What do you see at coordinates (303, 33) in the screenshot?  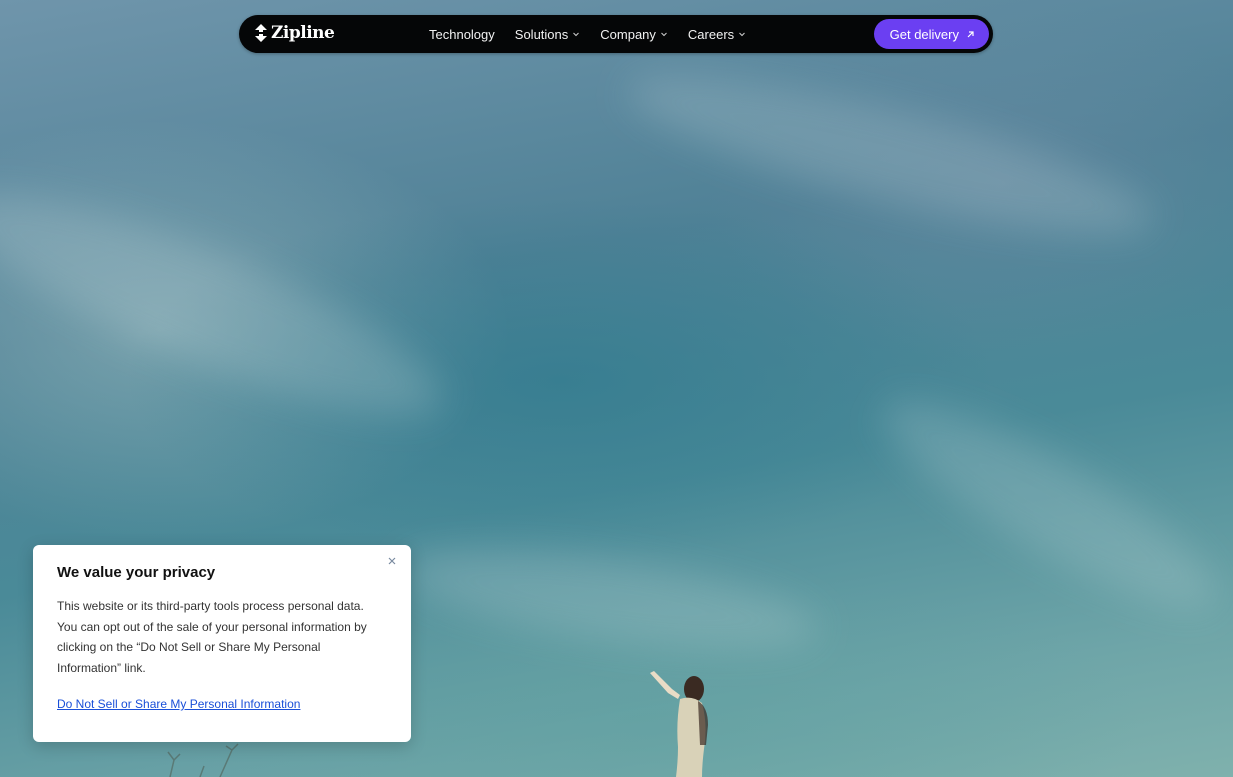 I see `brand-name: Zipline` at bounding box center [303, 33].